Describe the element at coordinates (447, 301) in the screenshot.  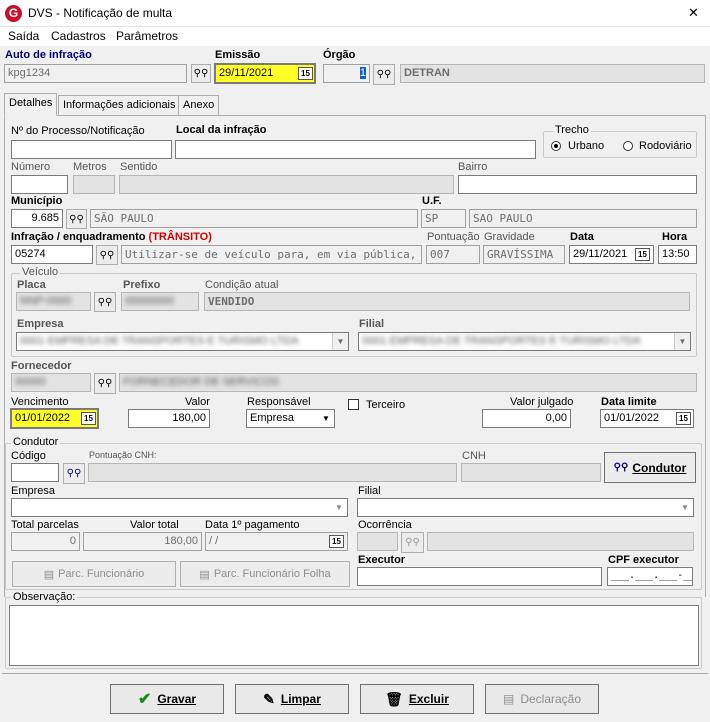
I see `condicao-field: VENDIDO` at that location.